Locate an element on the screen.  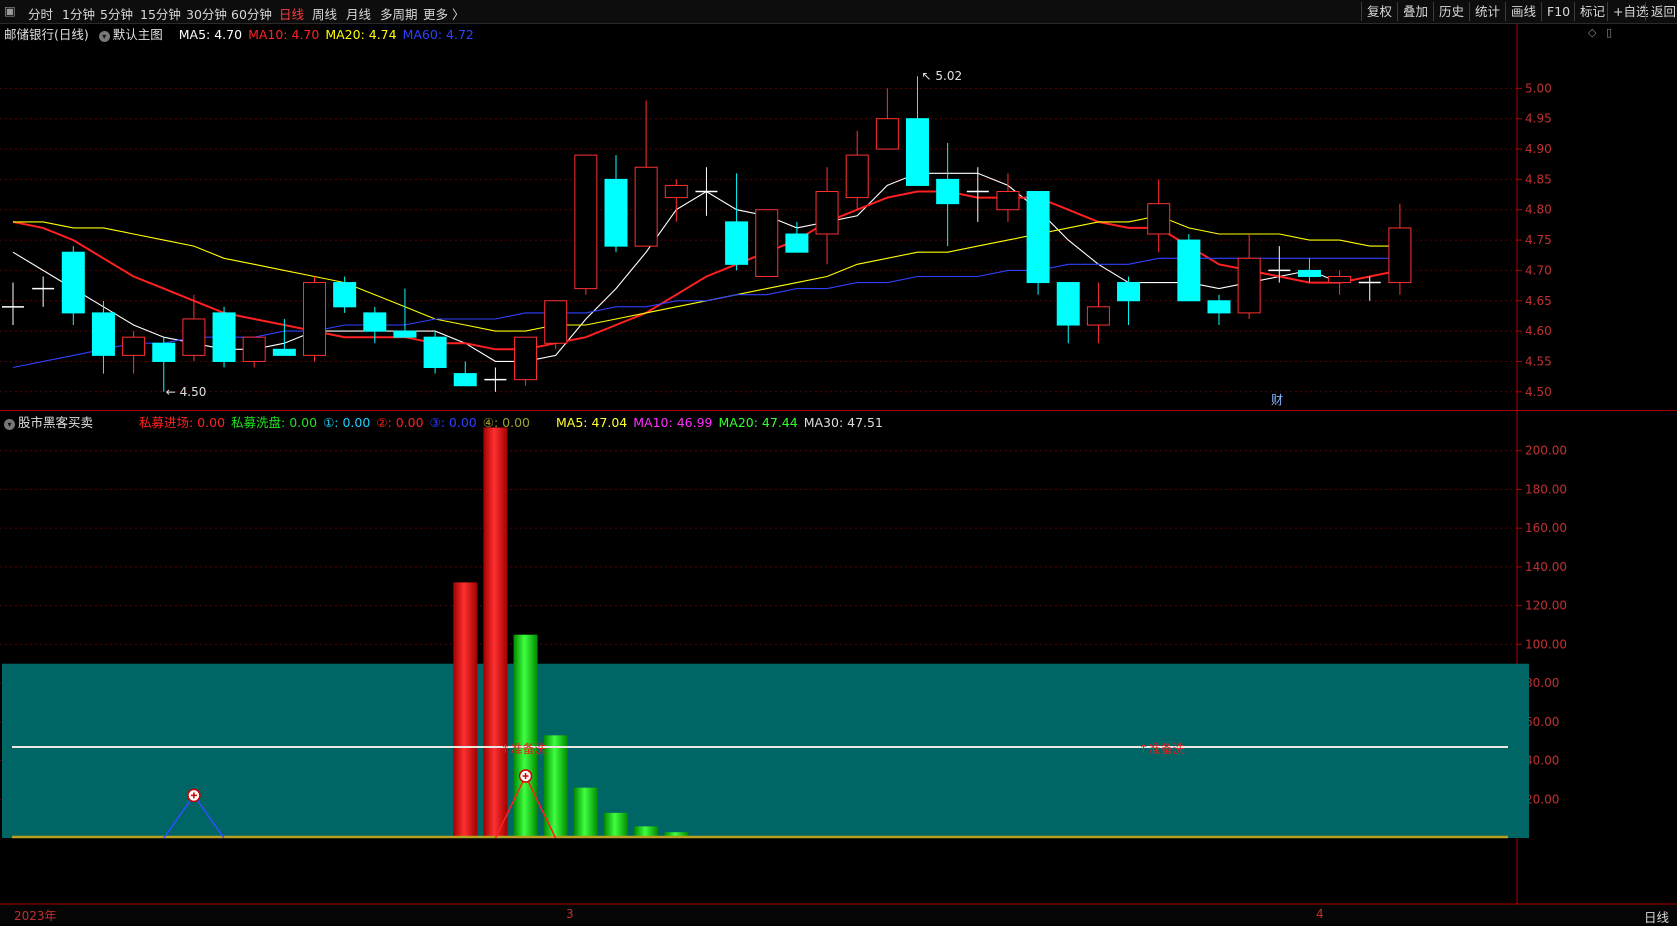
y-tick-main-6: 4.80 is located at coordinates (1538, 210).